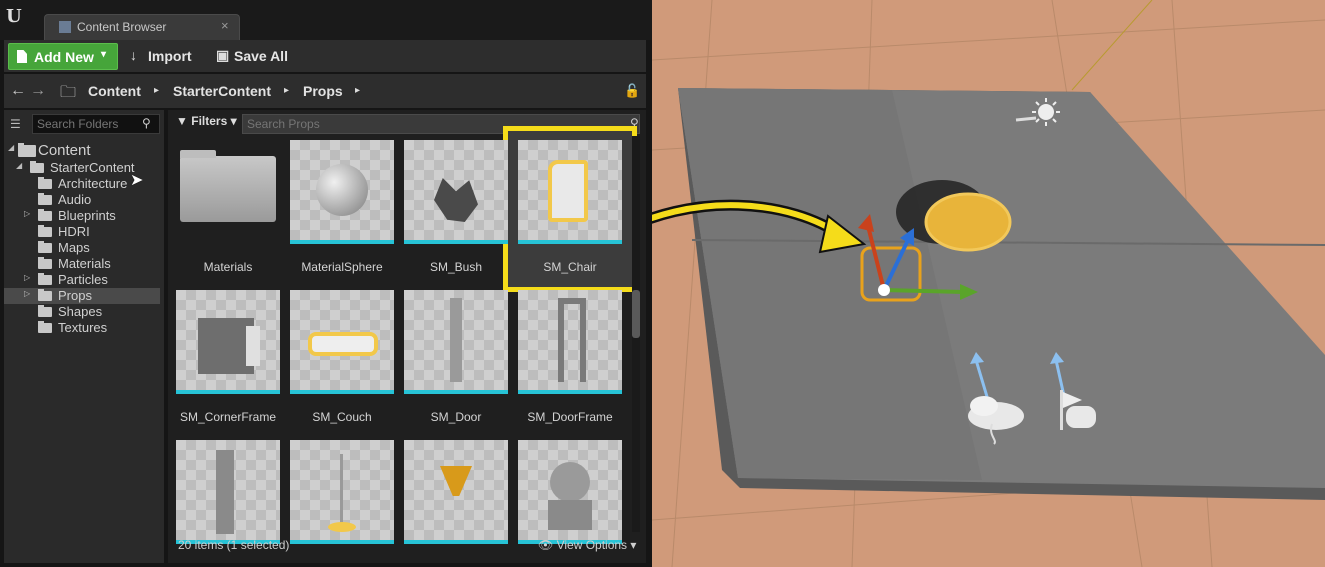  I want to click on tree-item-label: Architecture, so click(93, 183).